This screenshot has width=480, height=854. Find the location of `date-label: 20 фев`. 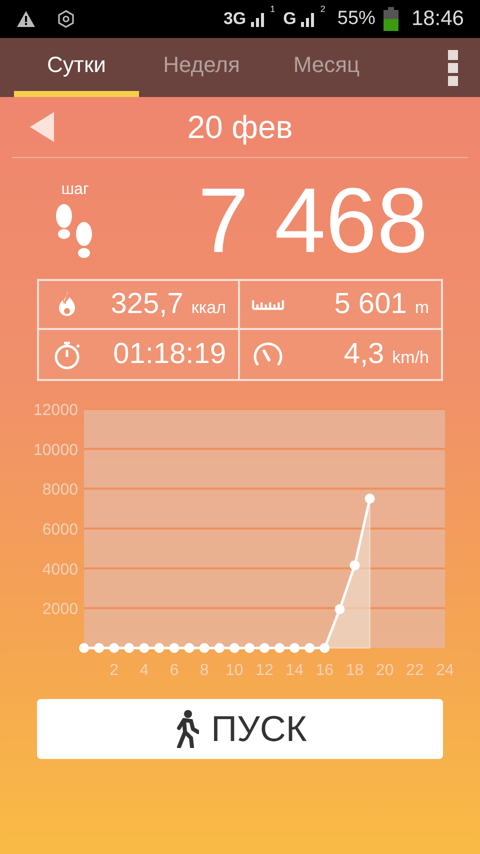

date-label: 20 фев is located at coordinates (240, 127).